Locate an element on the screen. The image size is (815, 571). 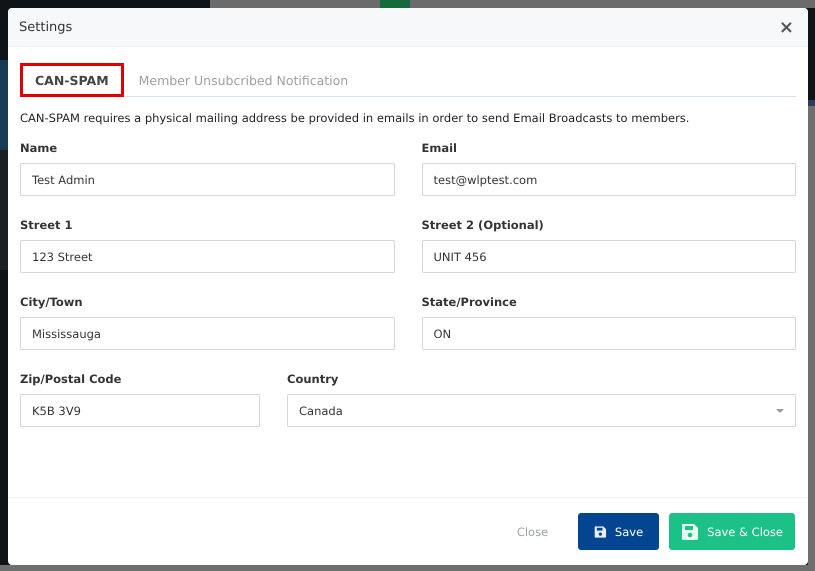
input-field: UNIT 456 is located at coordinates (609, 256).